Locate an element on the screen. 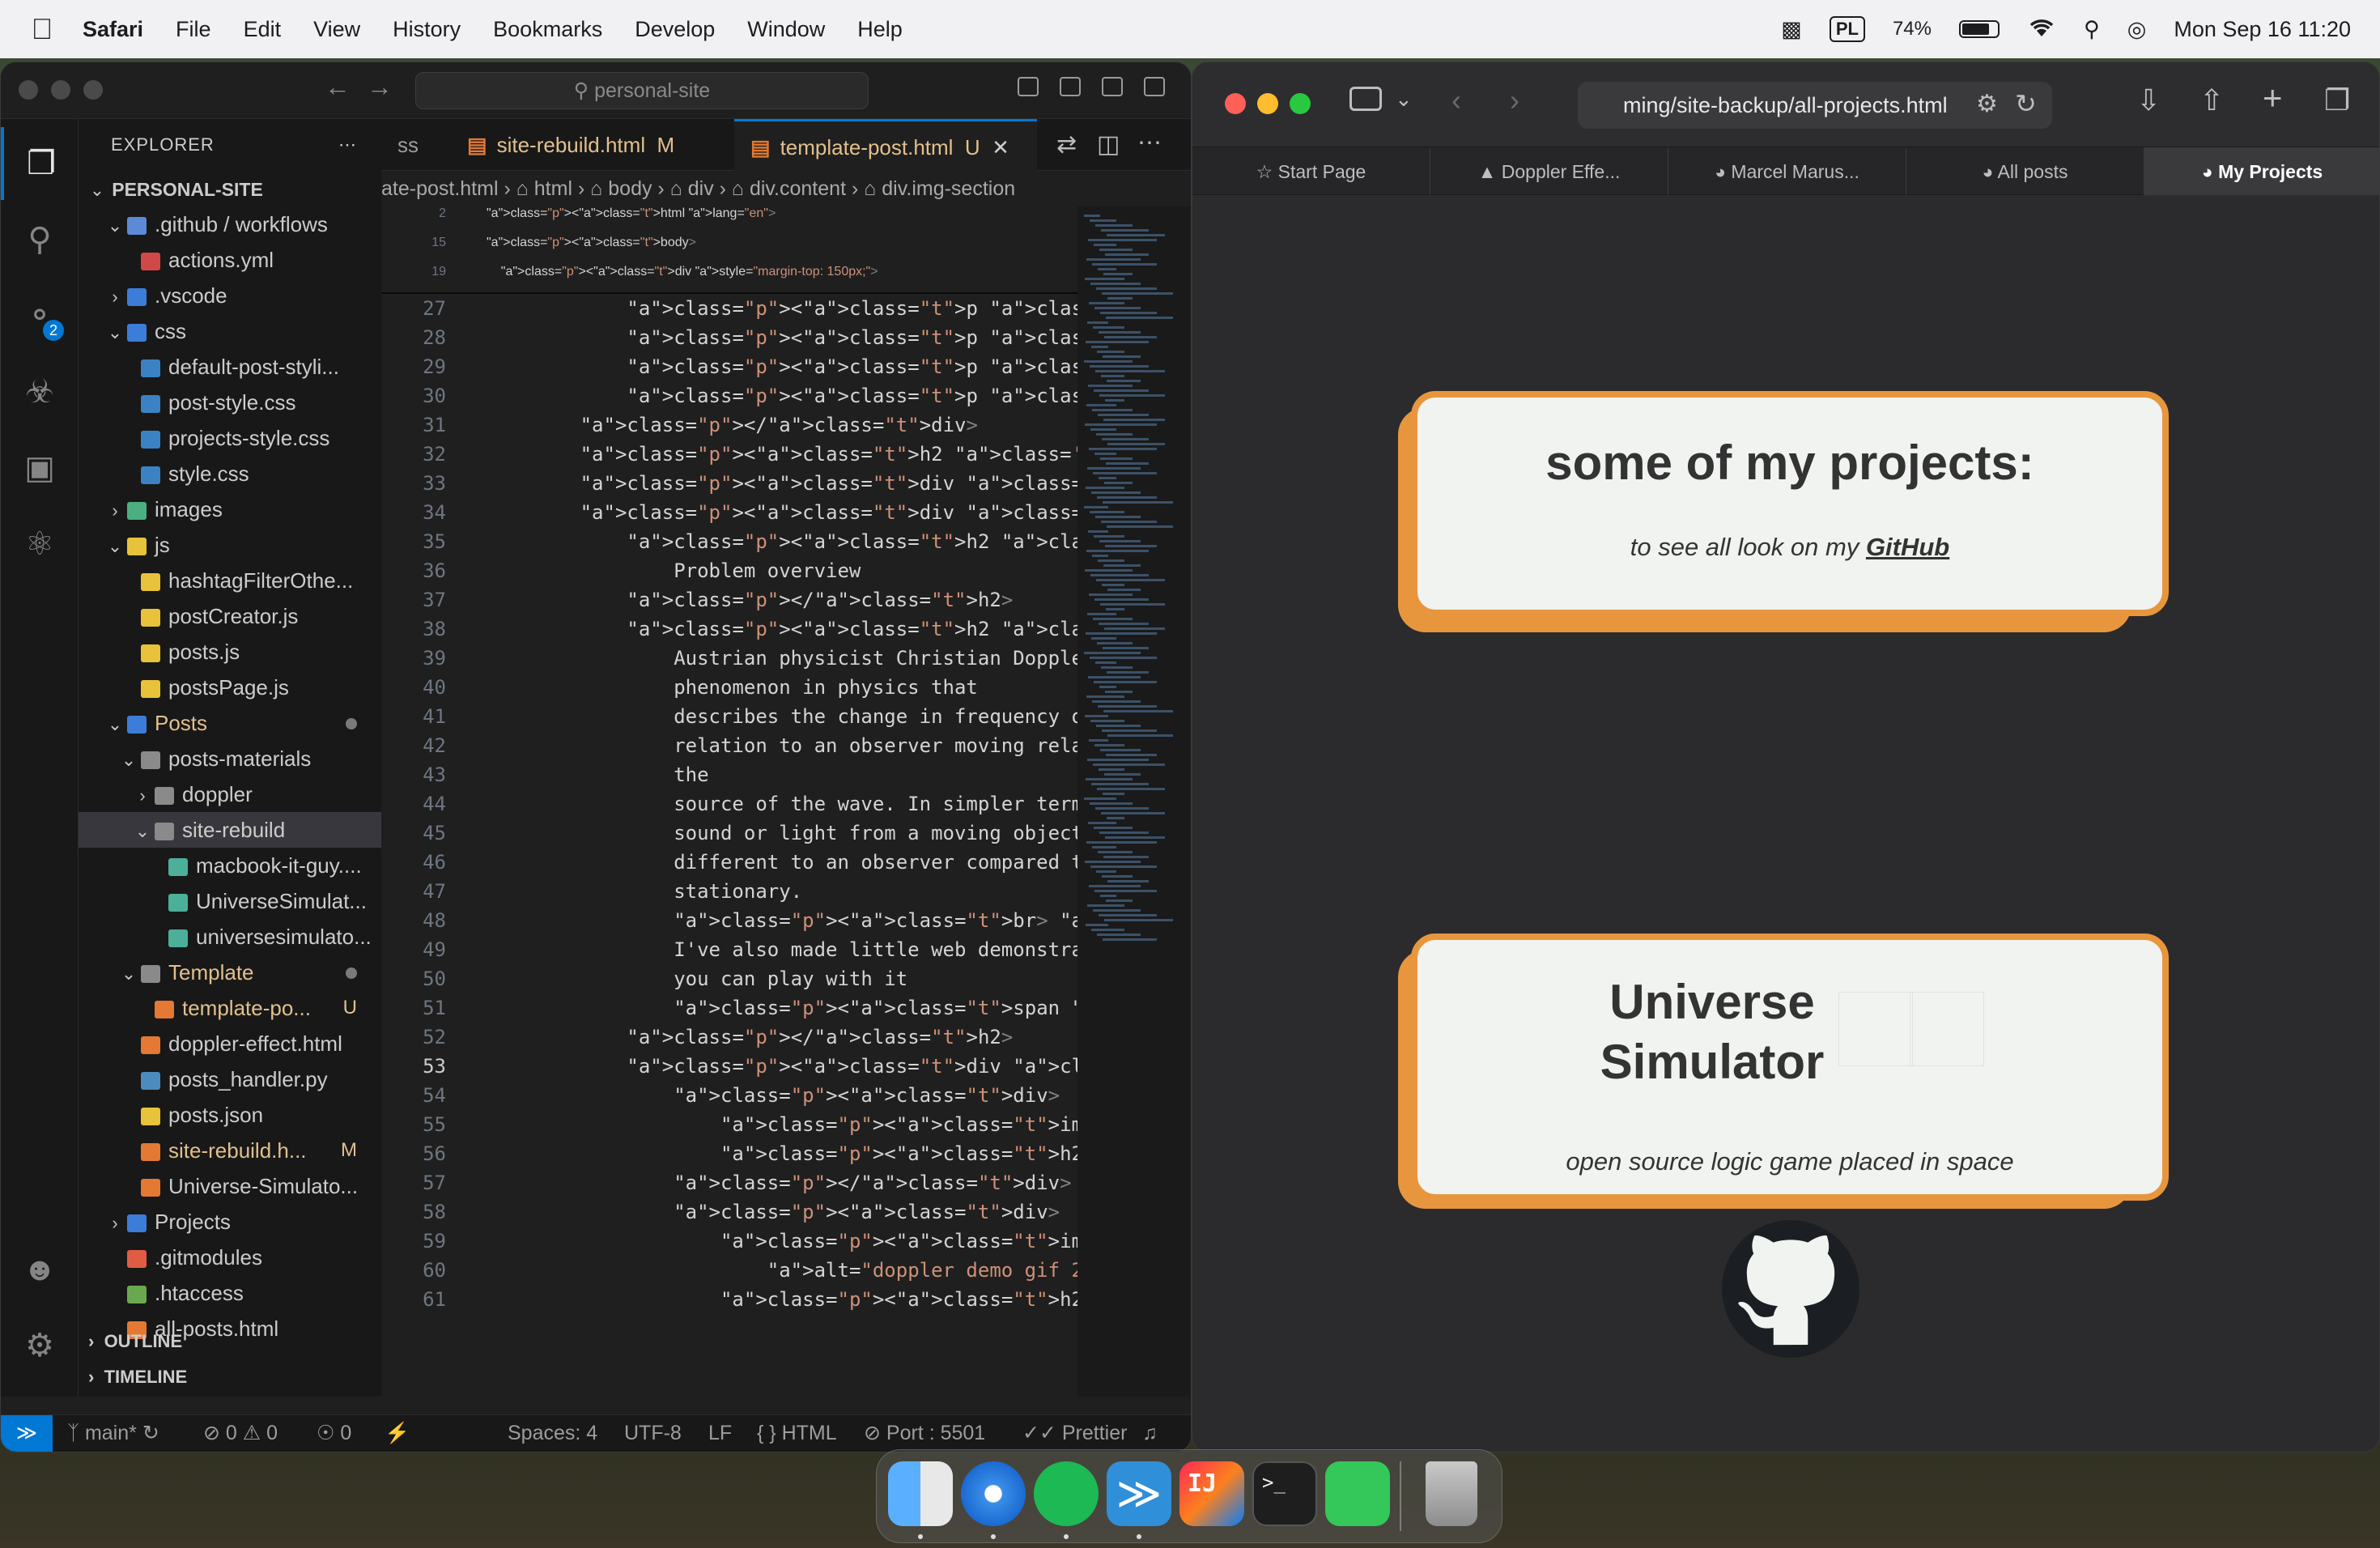  tree-folder: ⌄ site-rebuild is located at coordinates (230, 830).